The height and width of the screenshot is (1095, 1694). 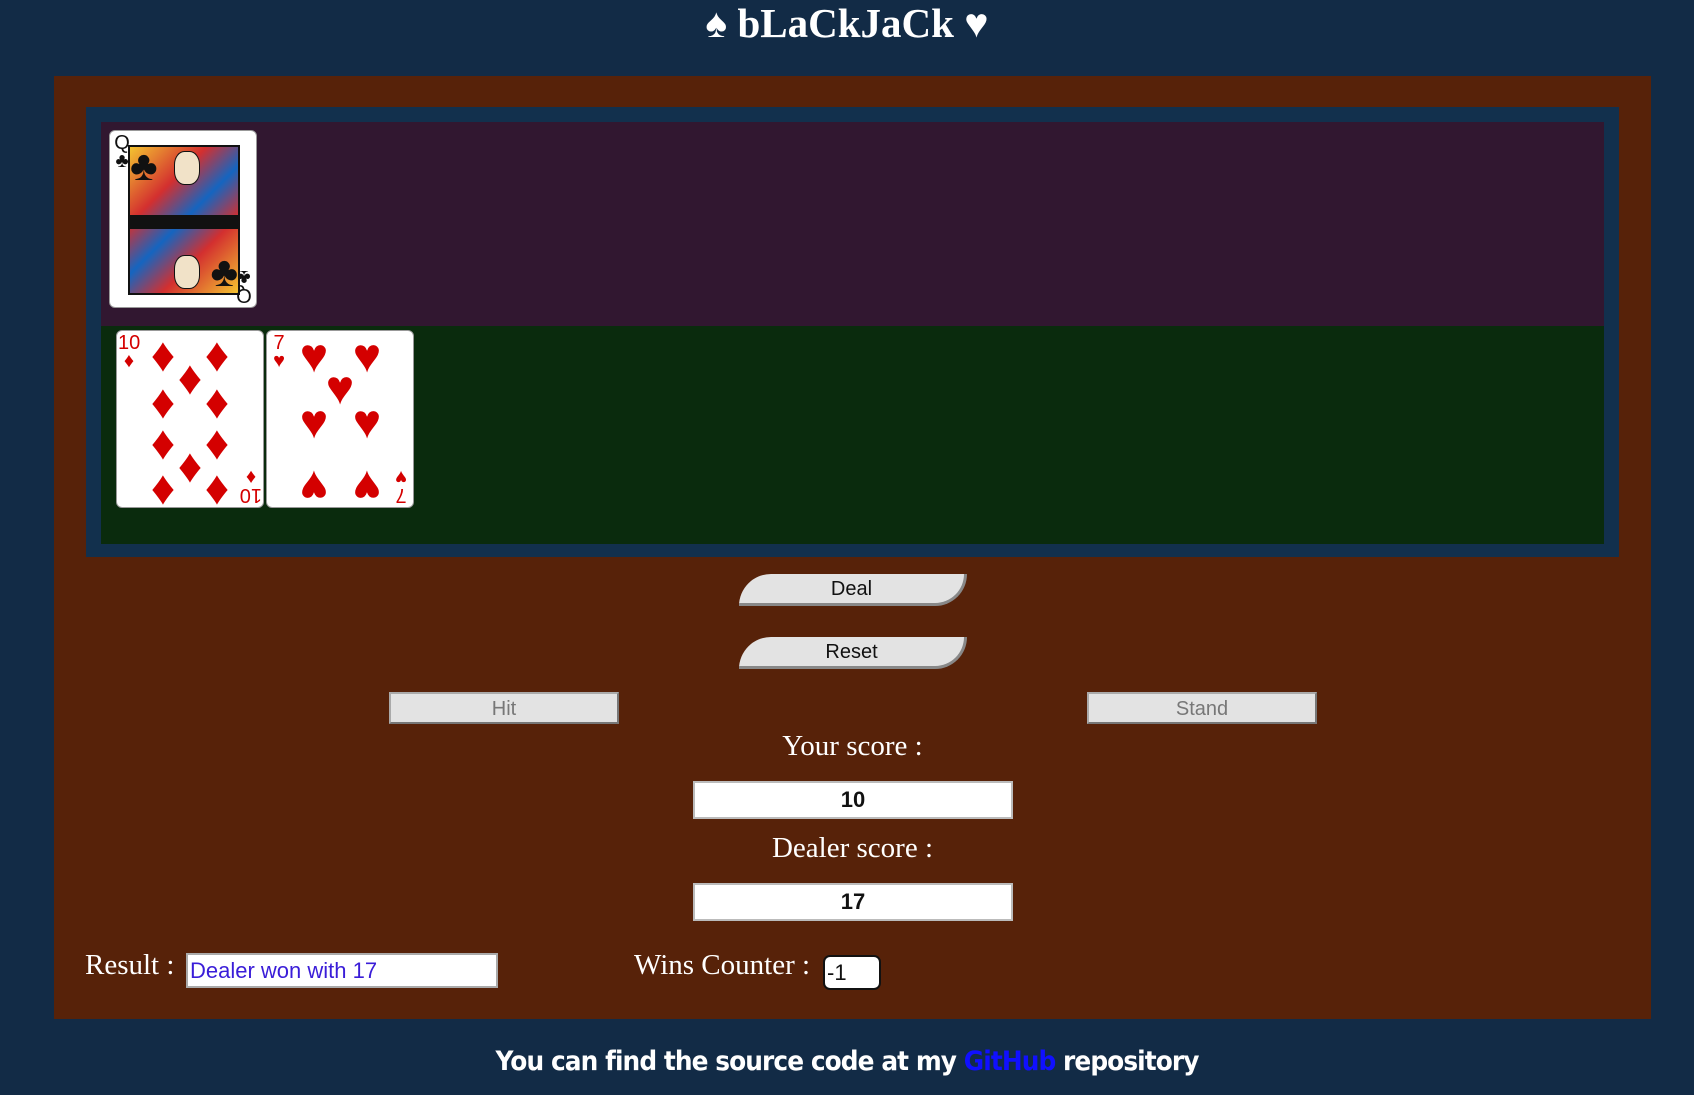 I want to click on deal-button: Deal, so click(x=853, y=590).